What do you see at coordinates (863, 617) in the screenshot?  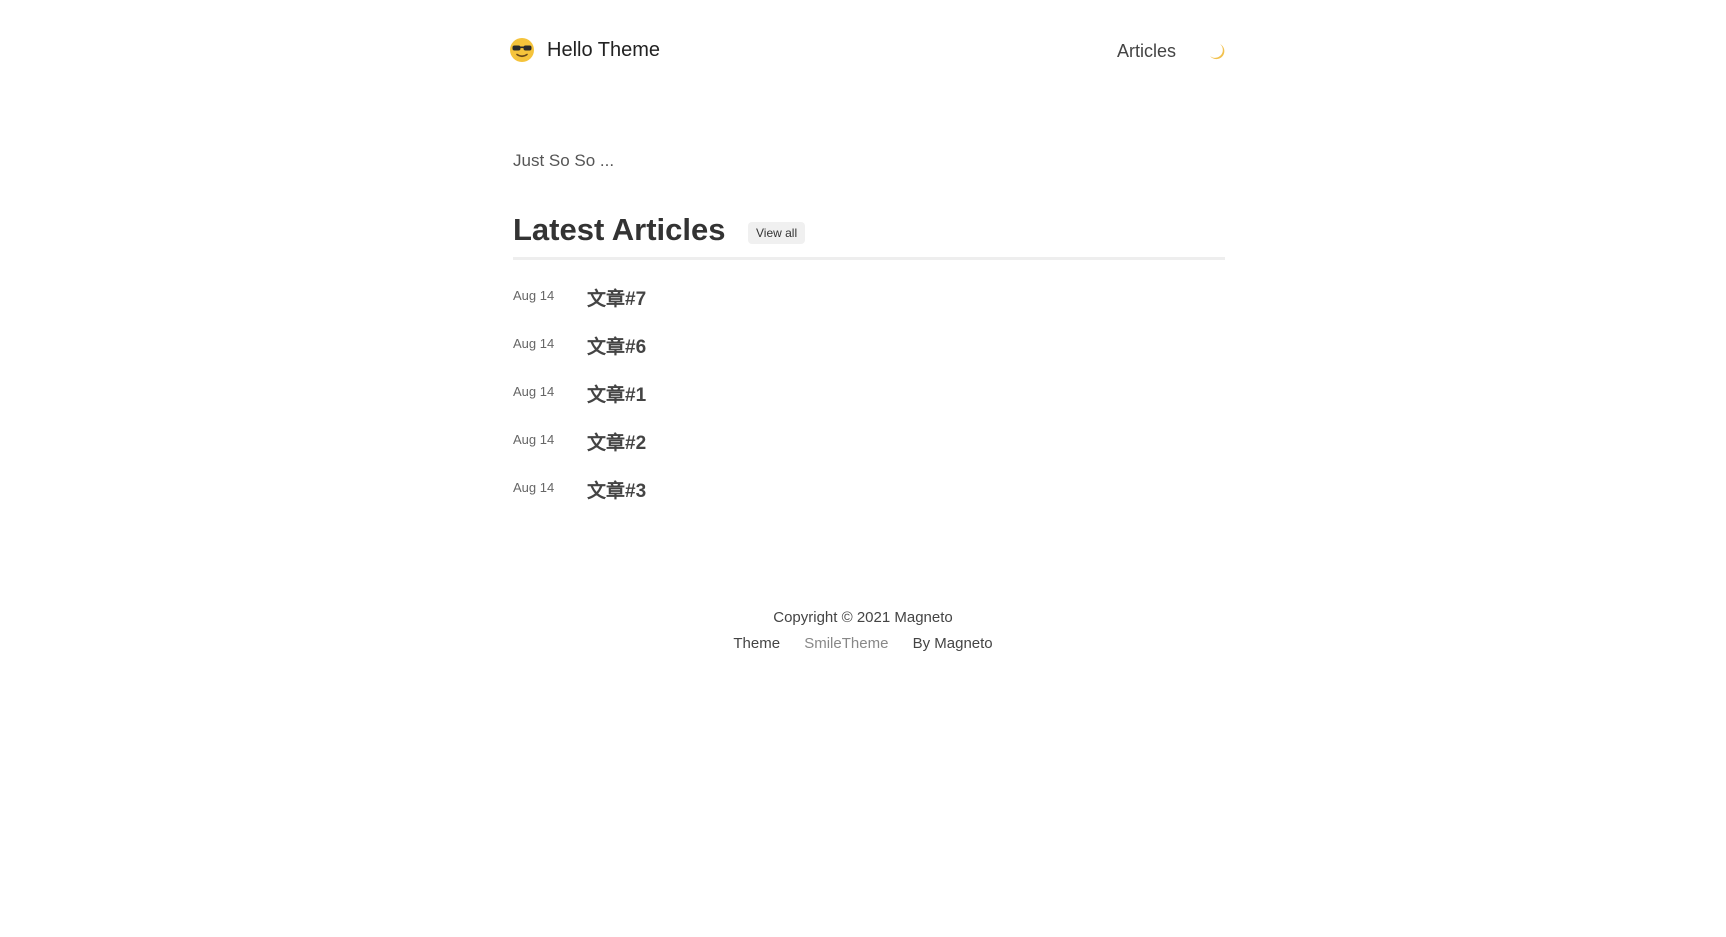 I see `copyright-text: Copyright © 2021 Magneto` at bounding box center [863, 617].